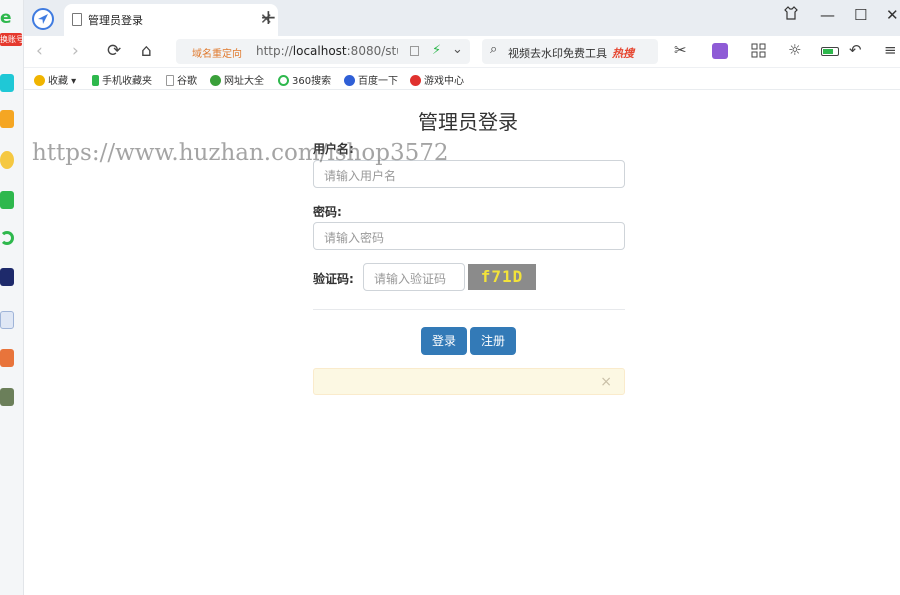  What do you see at coordinates (268, 17) in the screenshot?
I see `new-tab-button: +` at bounding box center [268, 17].